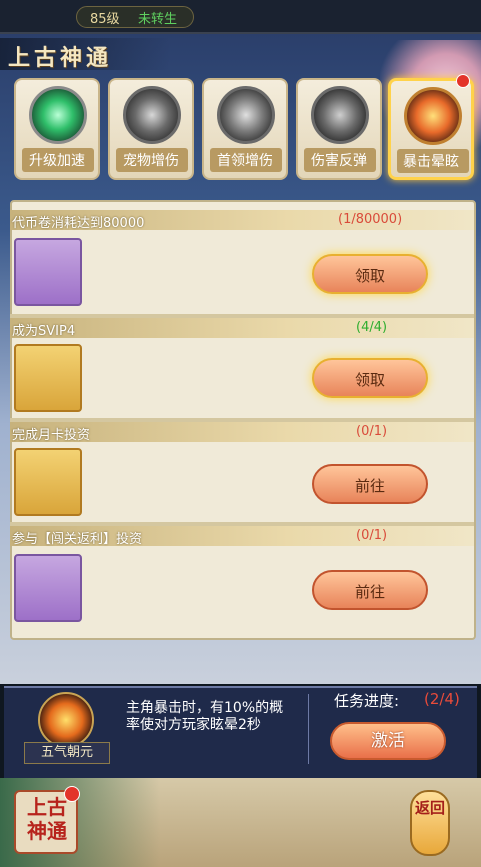  Describe the element at coordinates (372, 327) in the screenshot. I see `task-progress: (4/4)` at that location.